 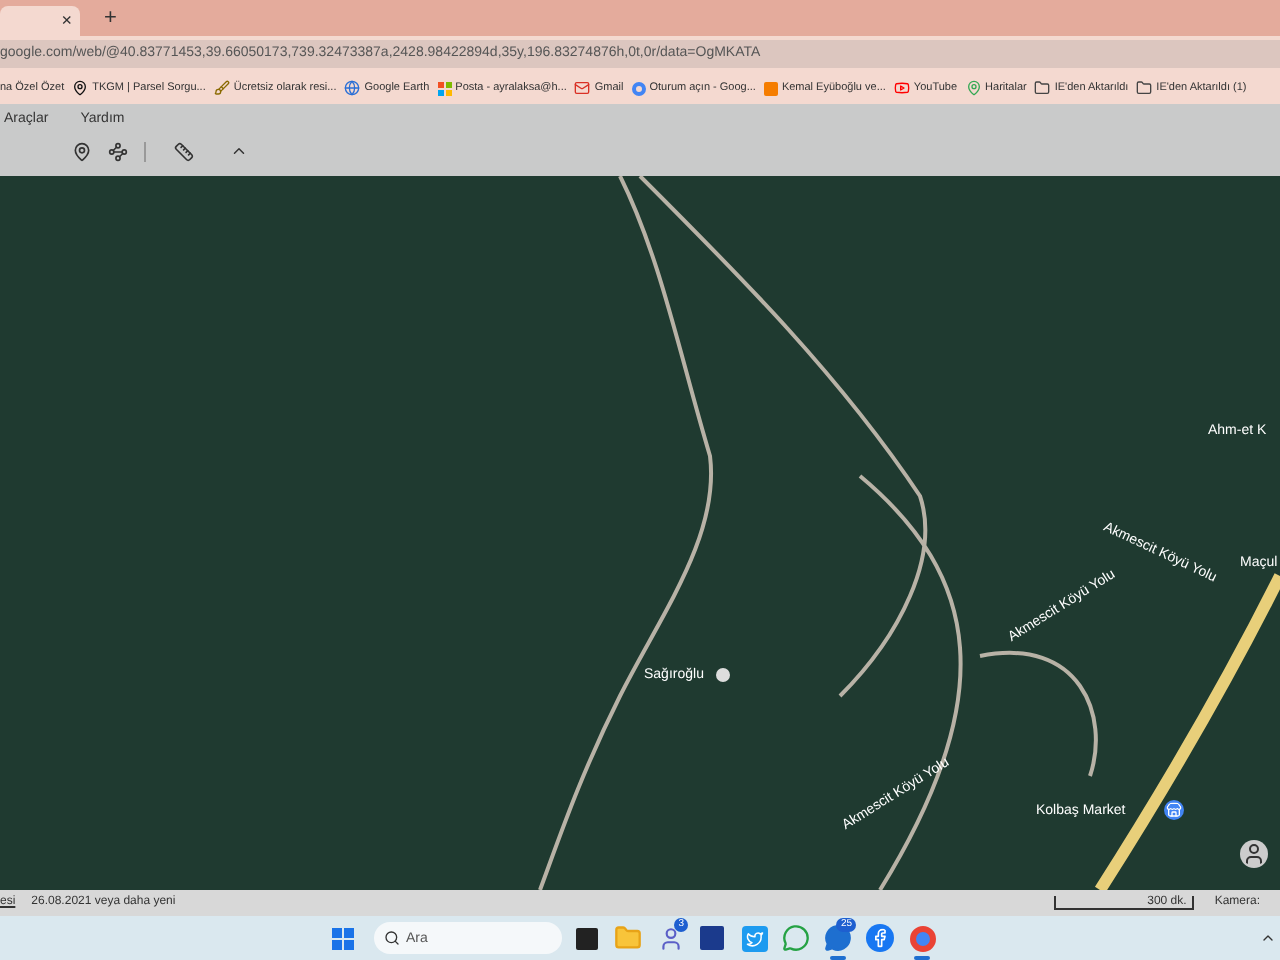 I want to click on collapse-icon, so click(x=239, y=151).